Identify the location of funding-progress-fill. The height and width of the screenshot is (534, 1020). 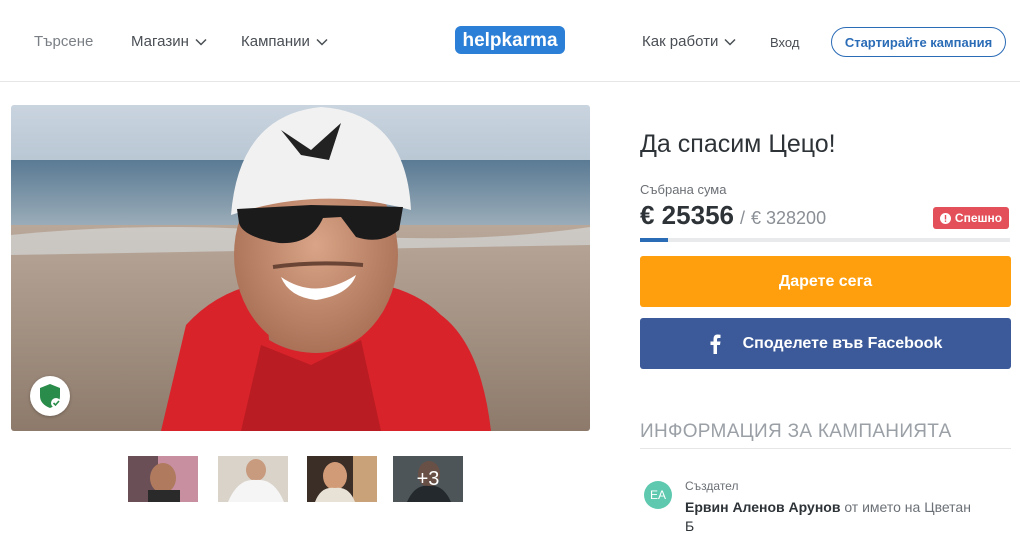
(654, 240).